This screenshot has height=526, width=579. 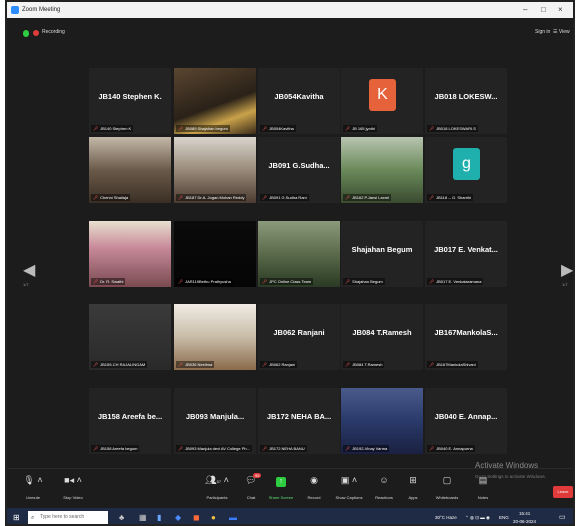 What do you see at coordinates (281, 482) in the screenshot?
I see `share-screen-arrow-icon: ↑` at bounding box center [281, 482].